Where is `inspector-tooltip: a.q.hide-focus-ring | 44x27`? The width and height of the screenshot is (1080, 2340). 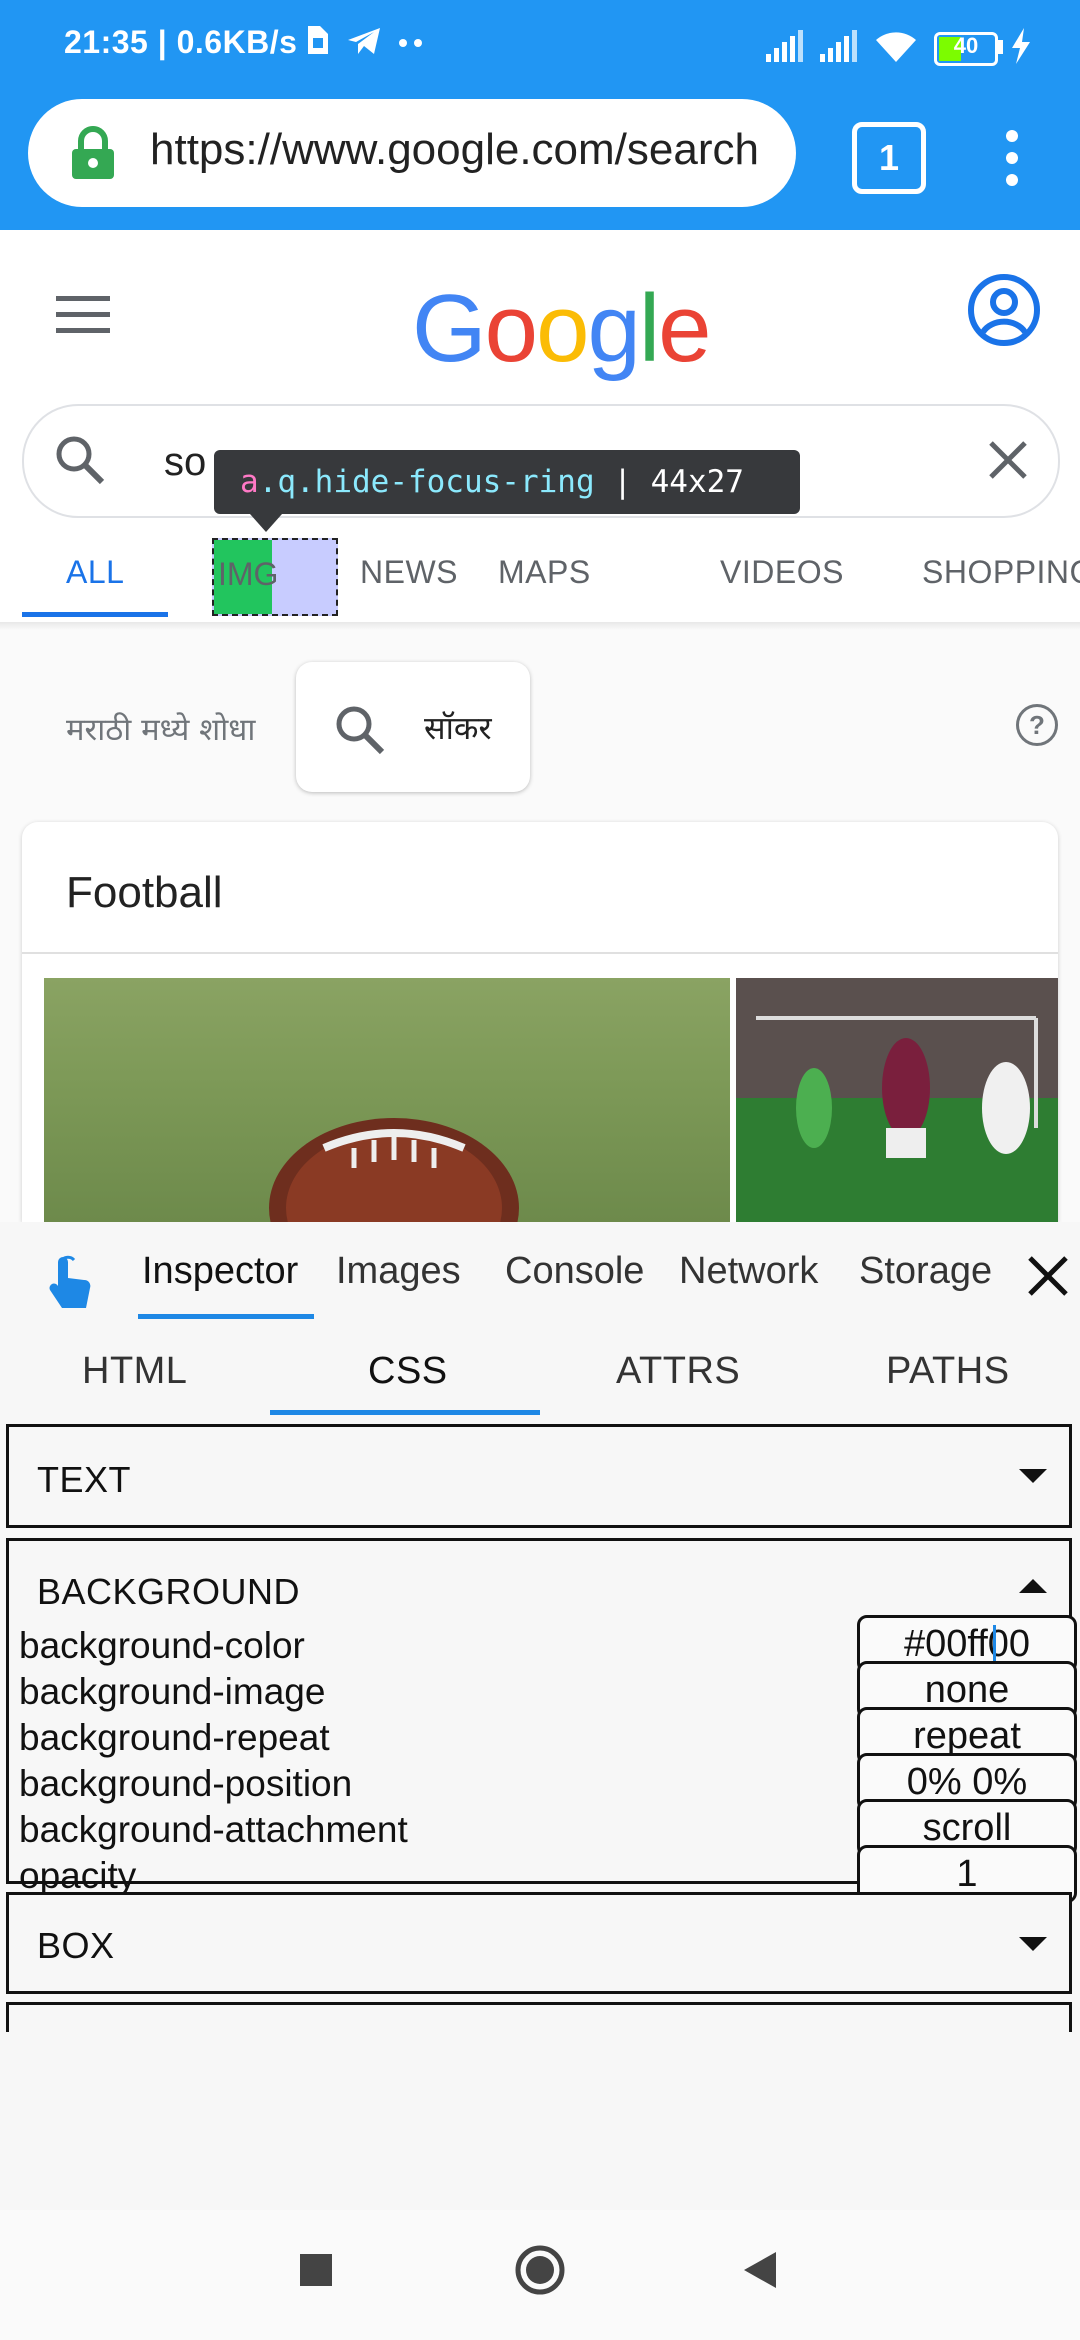
inspector-tooltip: a.q.hide-focus-ring | 44x27 is located at coordinates (507, 482).